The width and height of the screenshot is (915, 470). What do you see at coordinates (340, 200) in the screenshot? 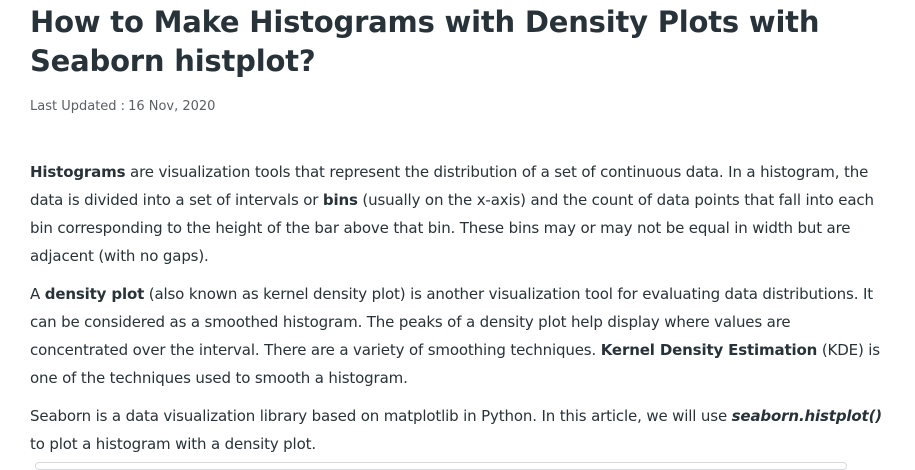
I see `term-bins: bins` at bounding box center [340, 200].